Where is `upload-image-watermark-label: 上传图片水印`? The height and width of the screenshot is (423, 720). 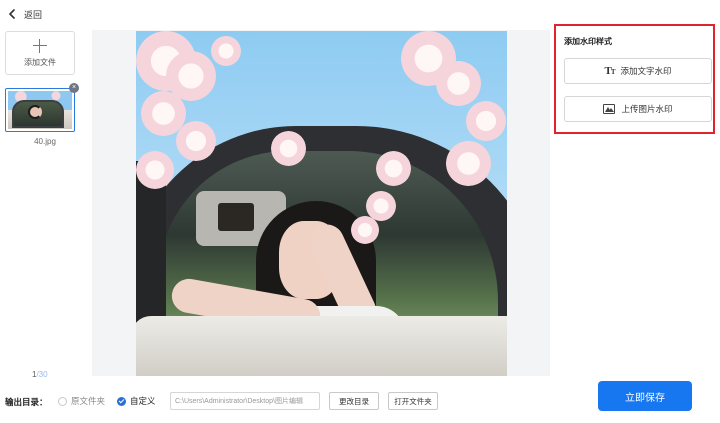
upload-image-watermark-label: 上传图片水印 is located at coordinates (647, 109).